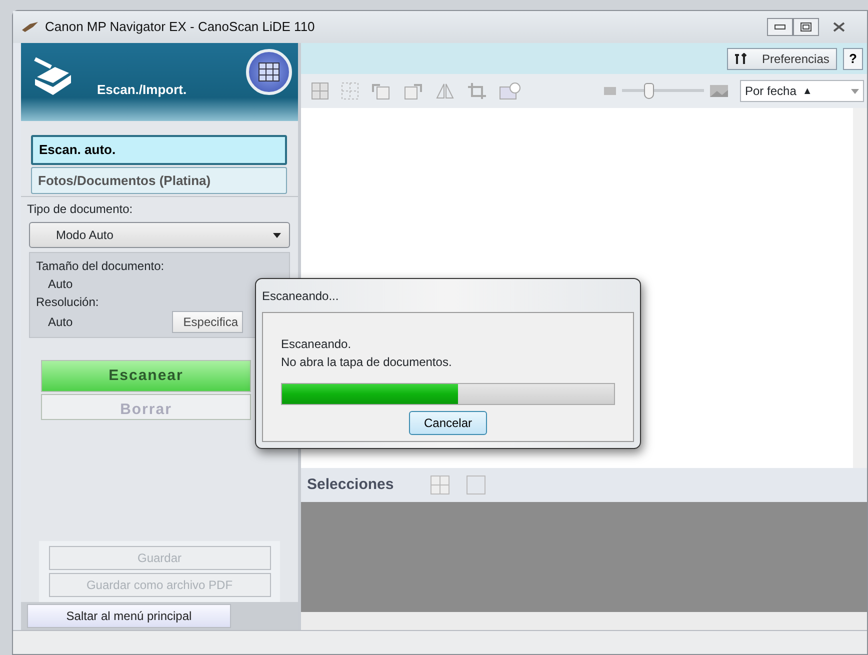 The width and height of the screenshot is (868, 655). Describe the element at coordinates (510, 91) in the screenshot. I see `image-info-icon` at that location.